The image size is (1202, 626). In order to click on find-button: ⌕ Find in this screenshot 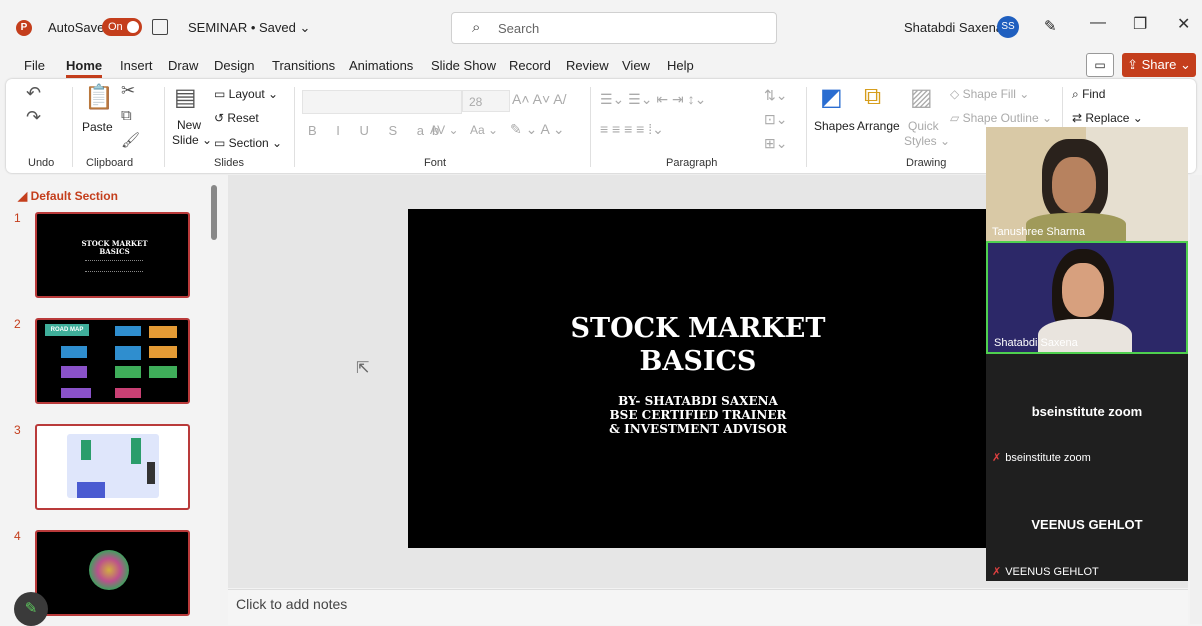, I will do `click(1088, 94)`.